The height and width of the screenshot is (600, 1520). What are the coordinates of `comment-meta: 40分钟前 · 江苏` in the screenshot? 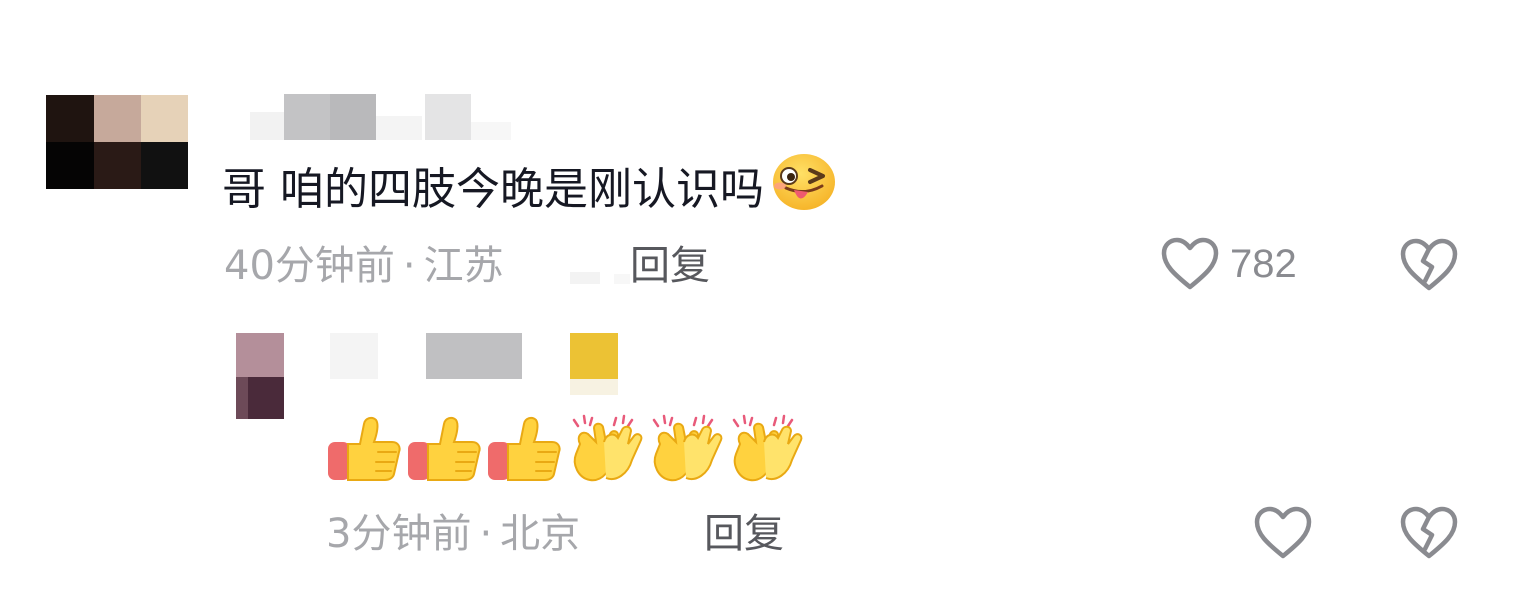 It's located at (364, 266).